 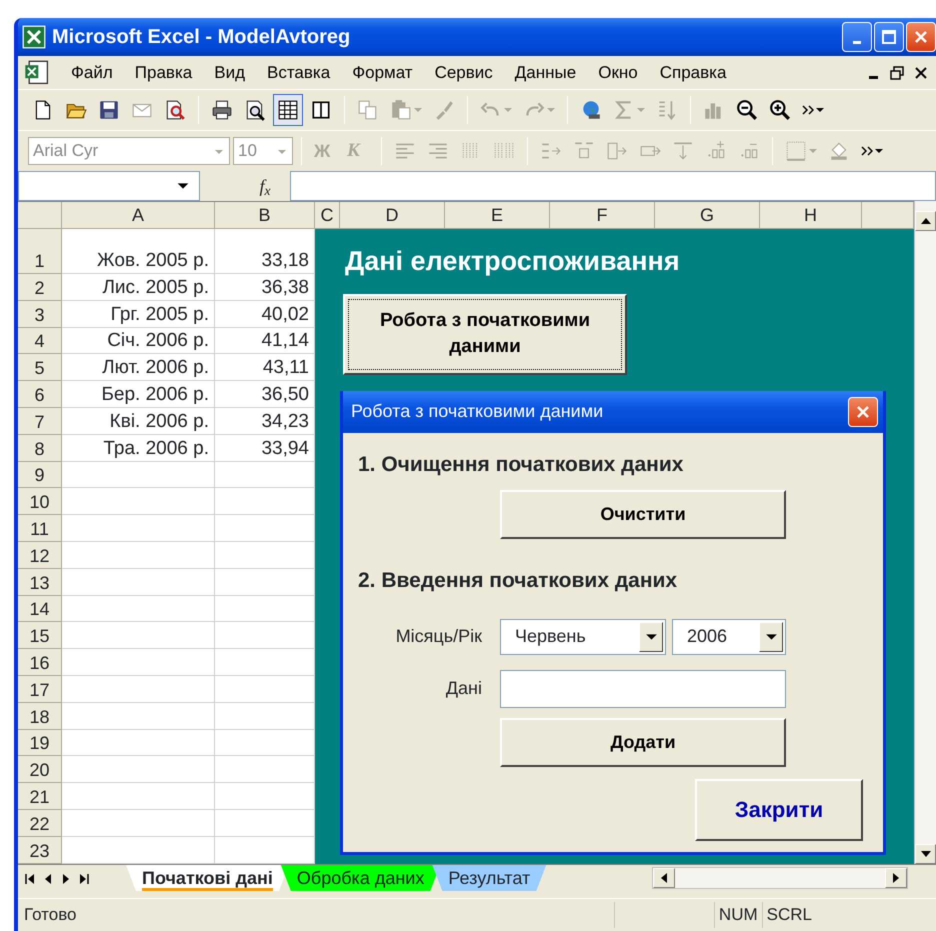 What do you see at coordinates (164, 73) in the screenshot?
I see `menu-item: Правка` at bounding box center [164, 73].